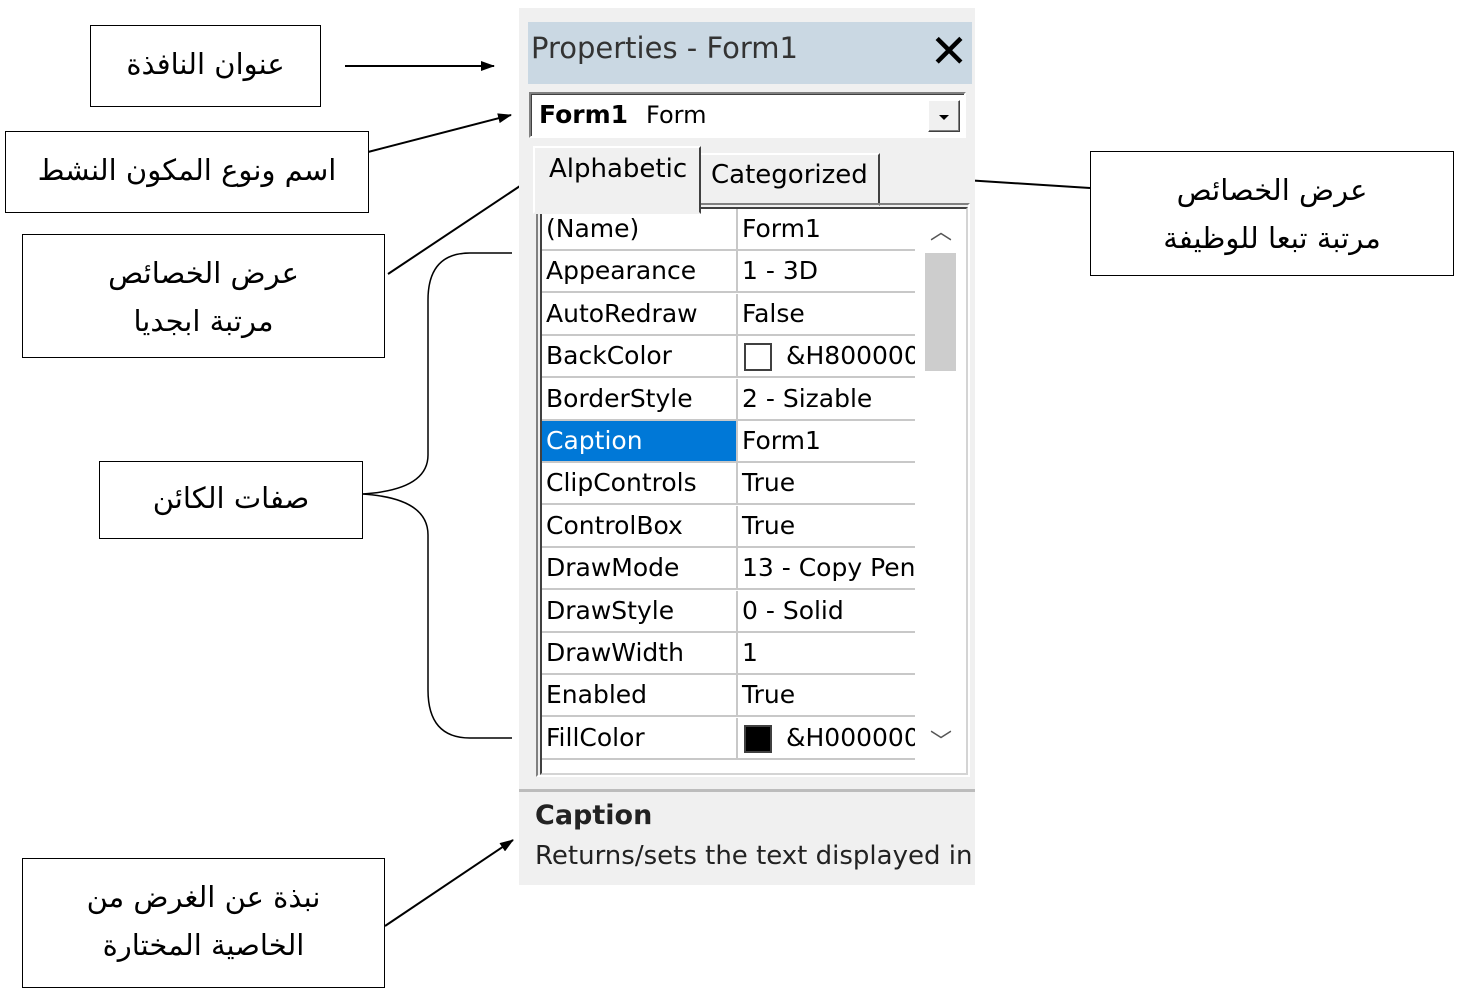  I want to click on property-name: ControlBox, so click(640, 526).